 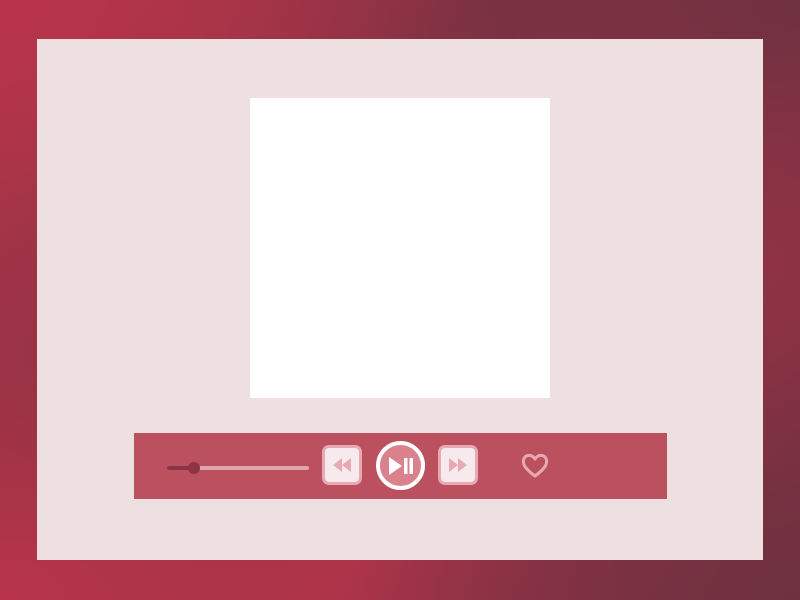 I want to click on favorite-button, so click(x=535, y=465).